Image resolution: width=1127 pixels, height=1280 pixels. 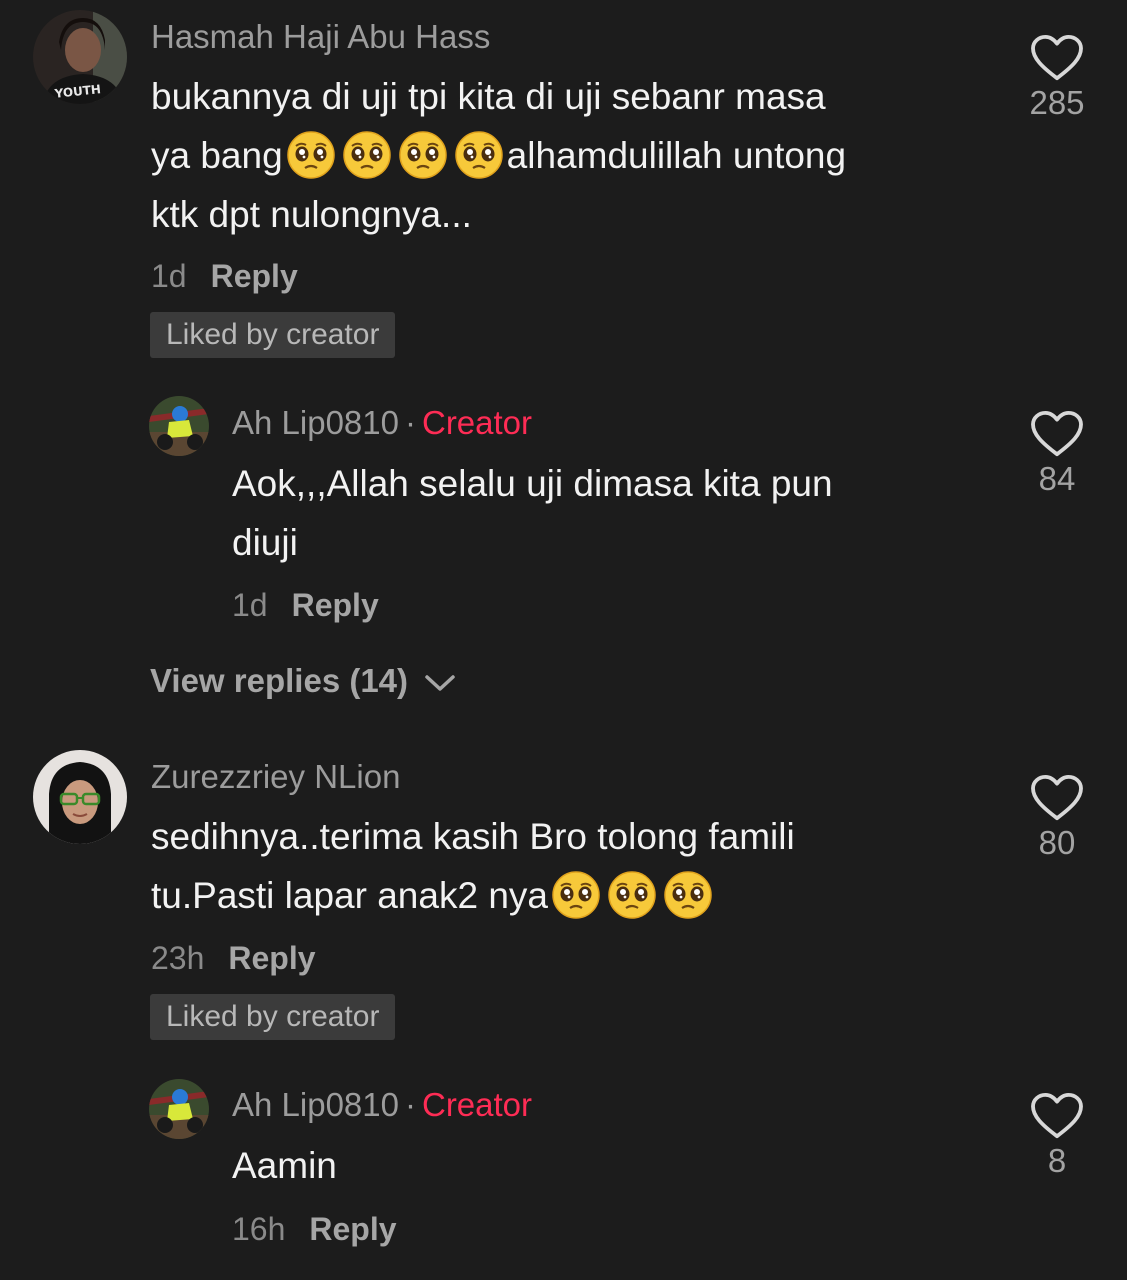 What do you see at coordinates (284, 1165) in the screenshot?
I see `reply-text-line: Aamin` at bounding box center [284, 1165].